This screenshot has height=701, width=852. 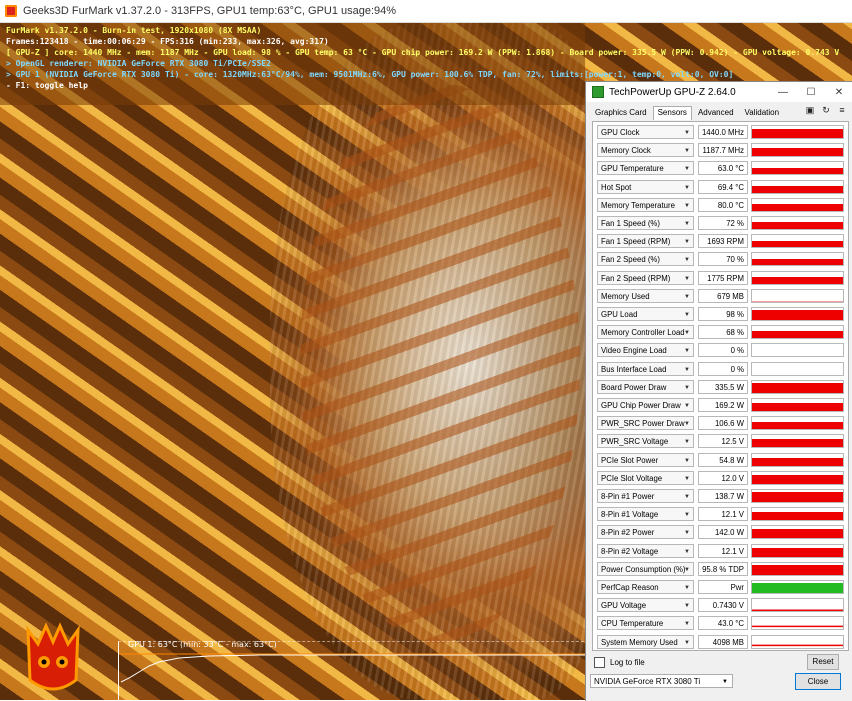 What do you see at coordinates (353, 670) in the screenshot?
I see `temperature-graph` at bounding box center [353, 670].